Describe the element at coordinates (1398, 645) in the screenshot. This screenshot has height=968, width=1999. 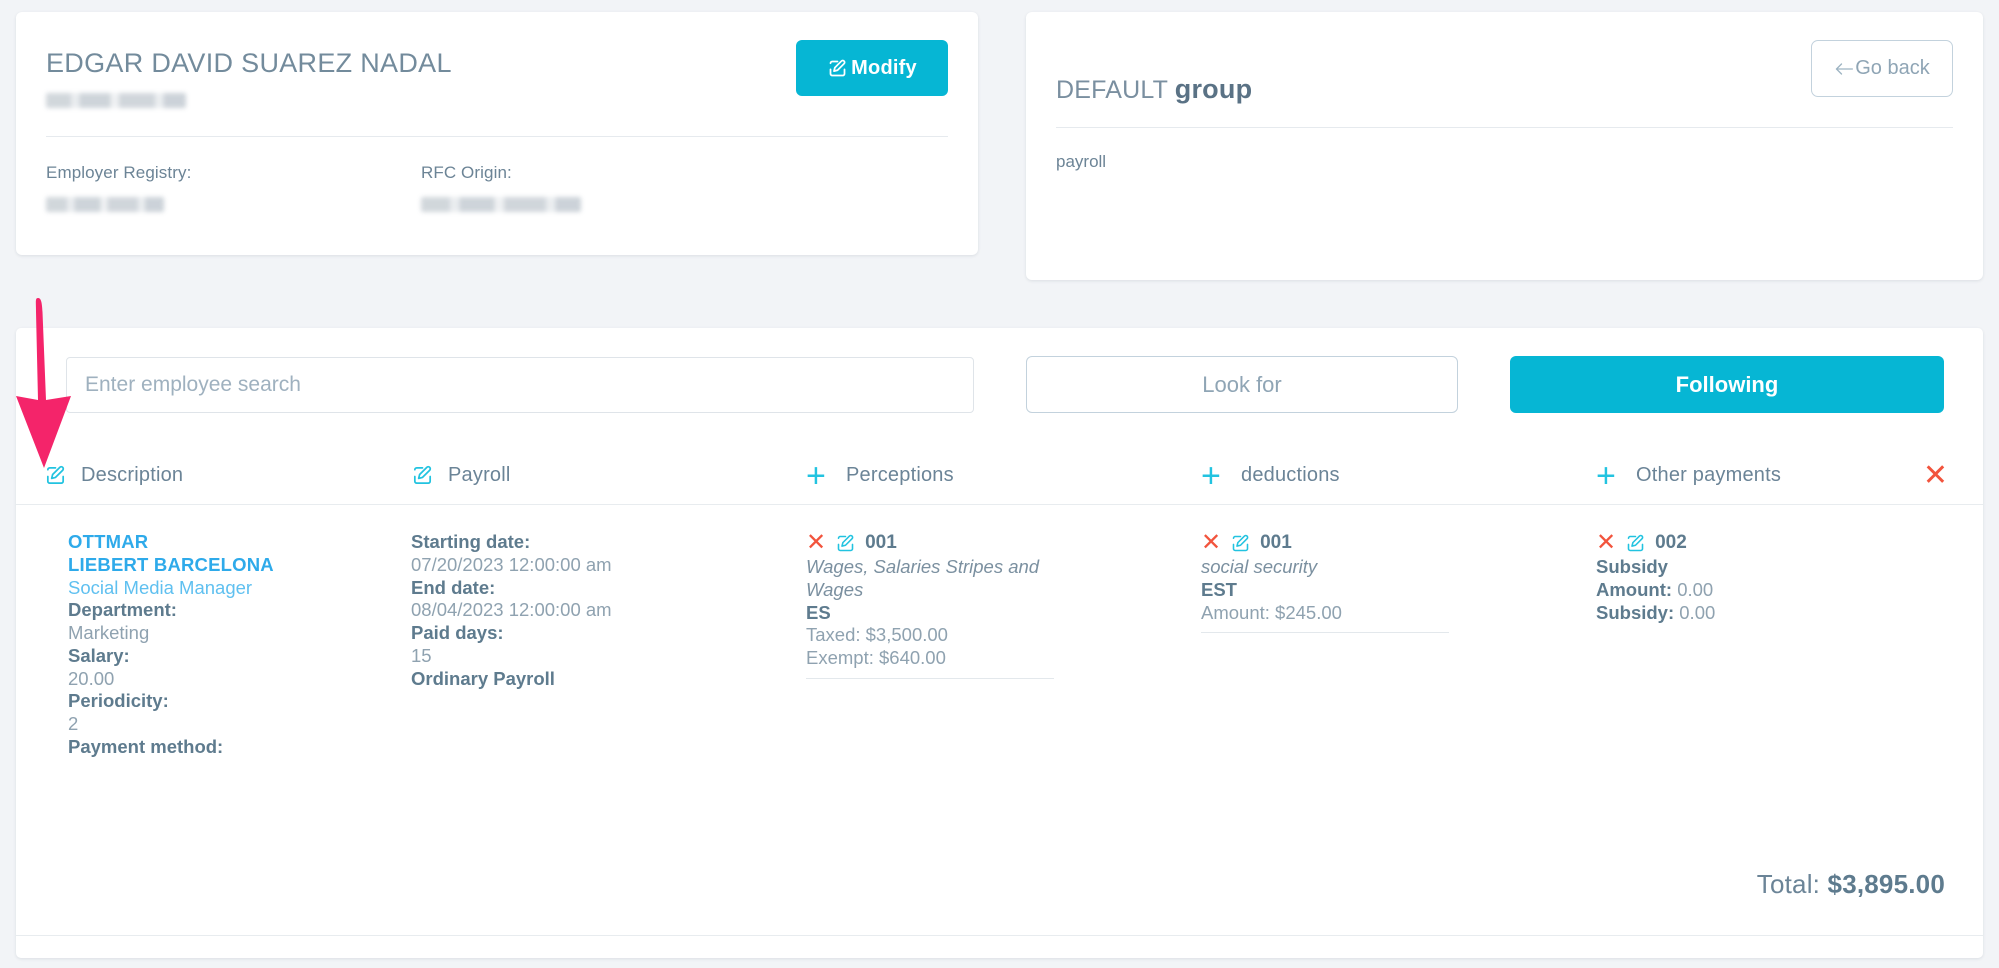
I see `cell-deductions: ✕ 001 social security EST Amount: $245.0` at that location.